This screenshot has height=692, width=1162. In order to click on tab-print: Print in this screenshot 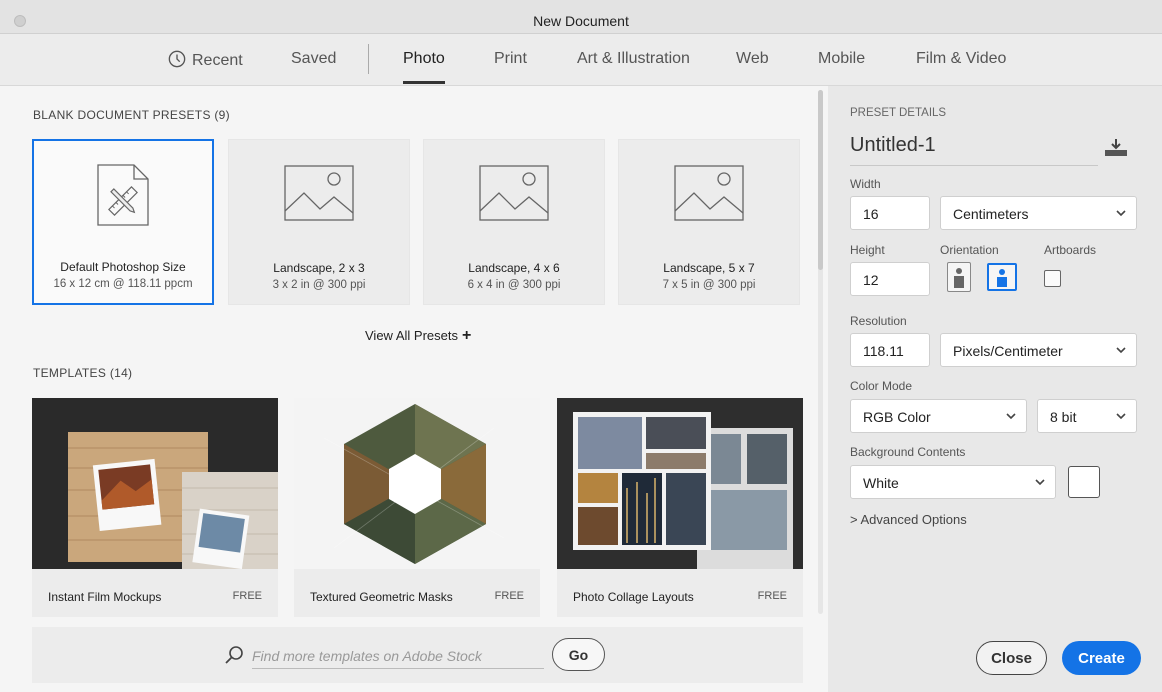, I will do `click(510, 59)`.